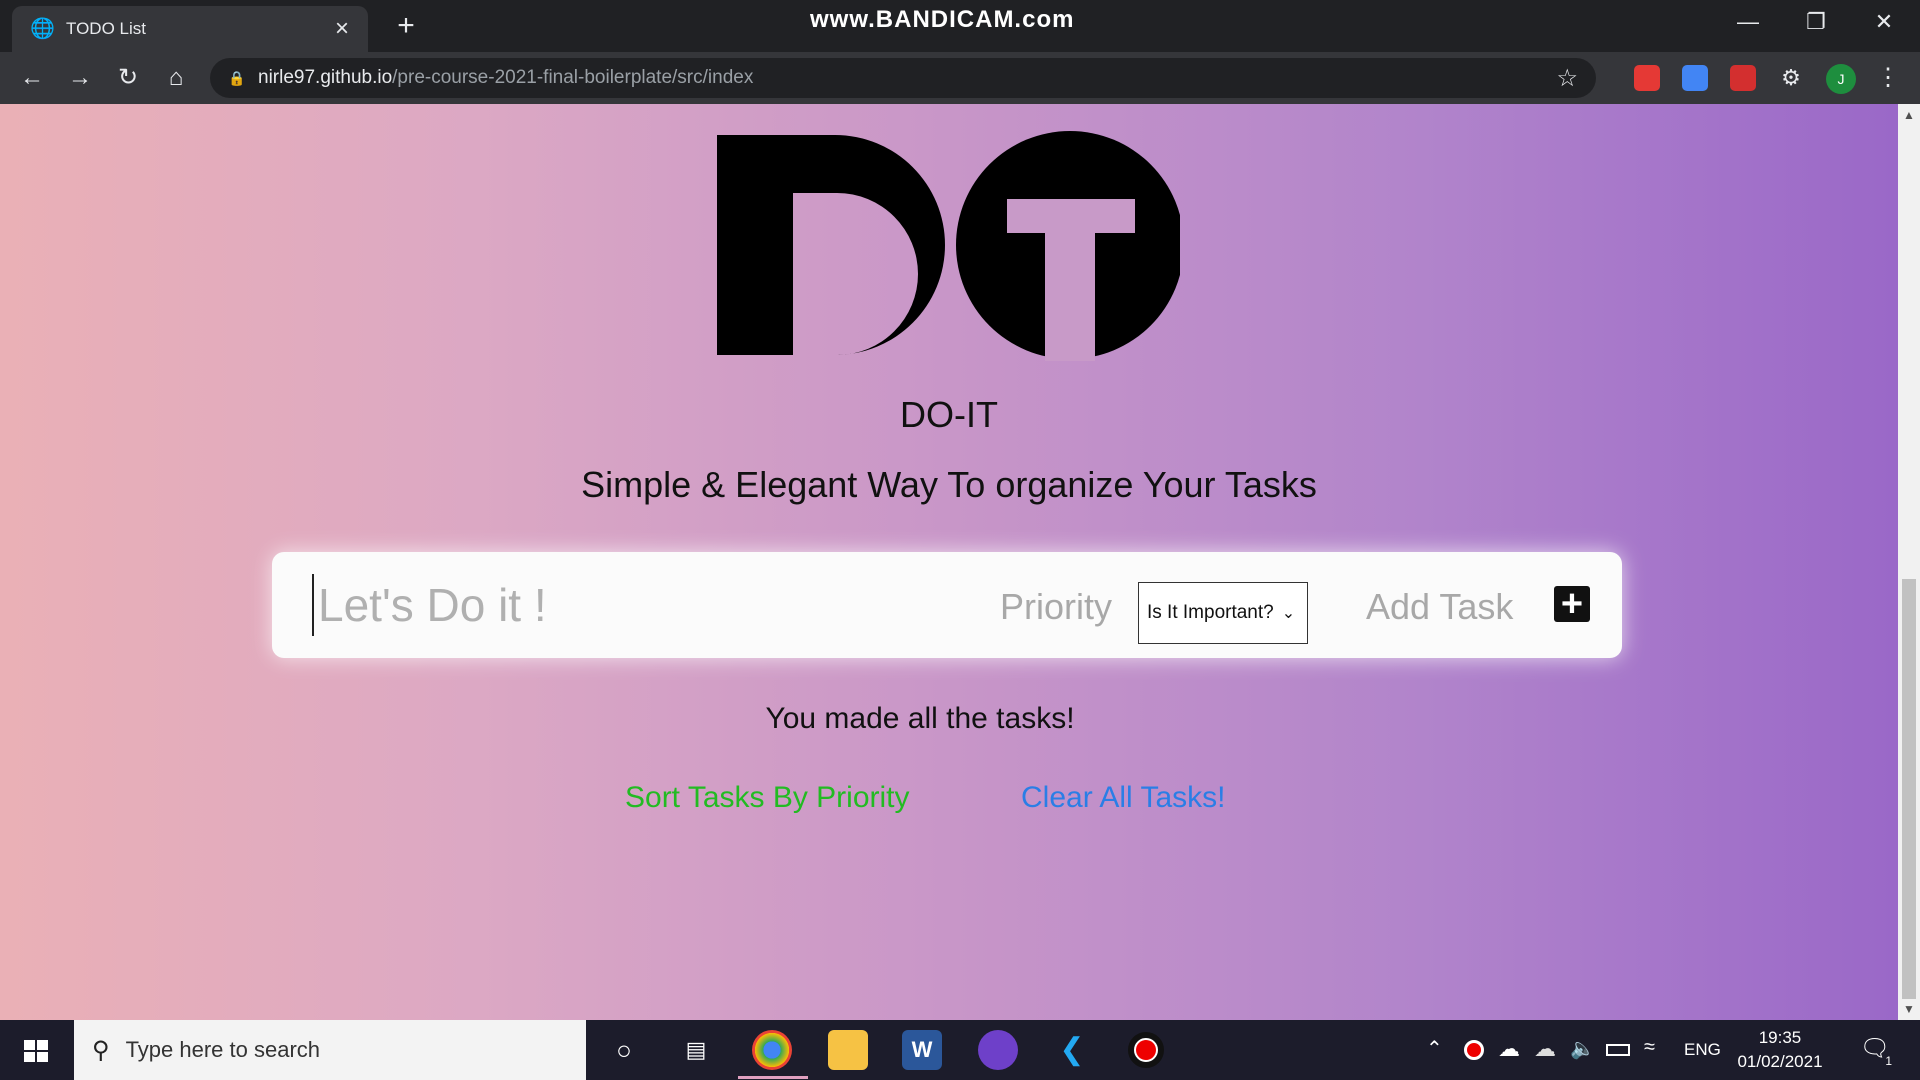 This screenshot has width=1920, height=1080. I want to click on app-name: DO-IT, so click(949, 414).